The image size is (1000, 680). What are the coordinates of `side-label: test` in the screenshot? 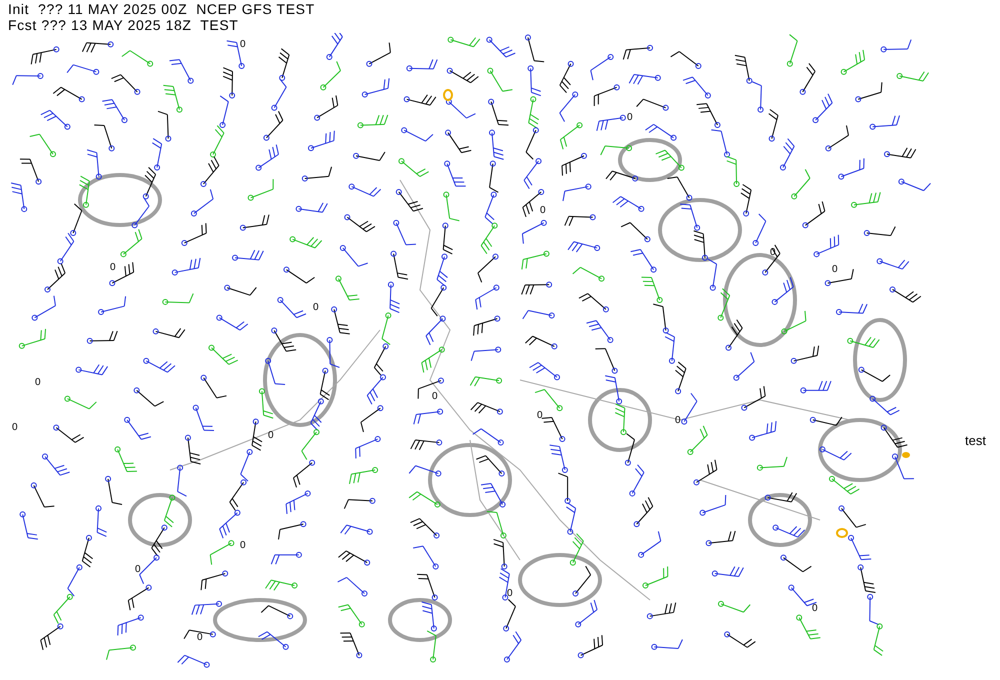 It's located at (975, 440).